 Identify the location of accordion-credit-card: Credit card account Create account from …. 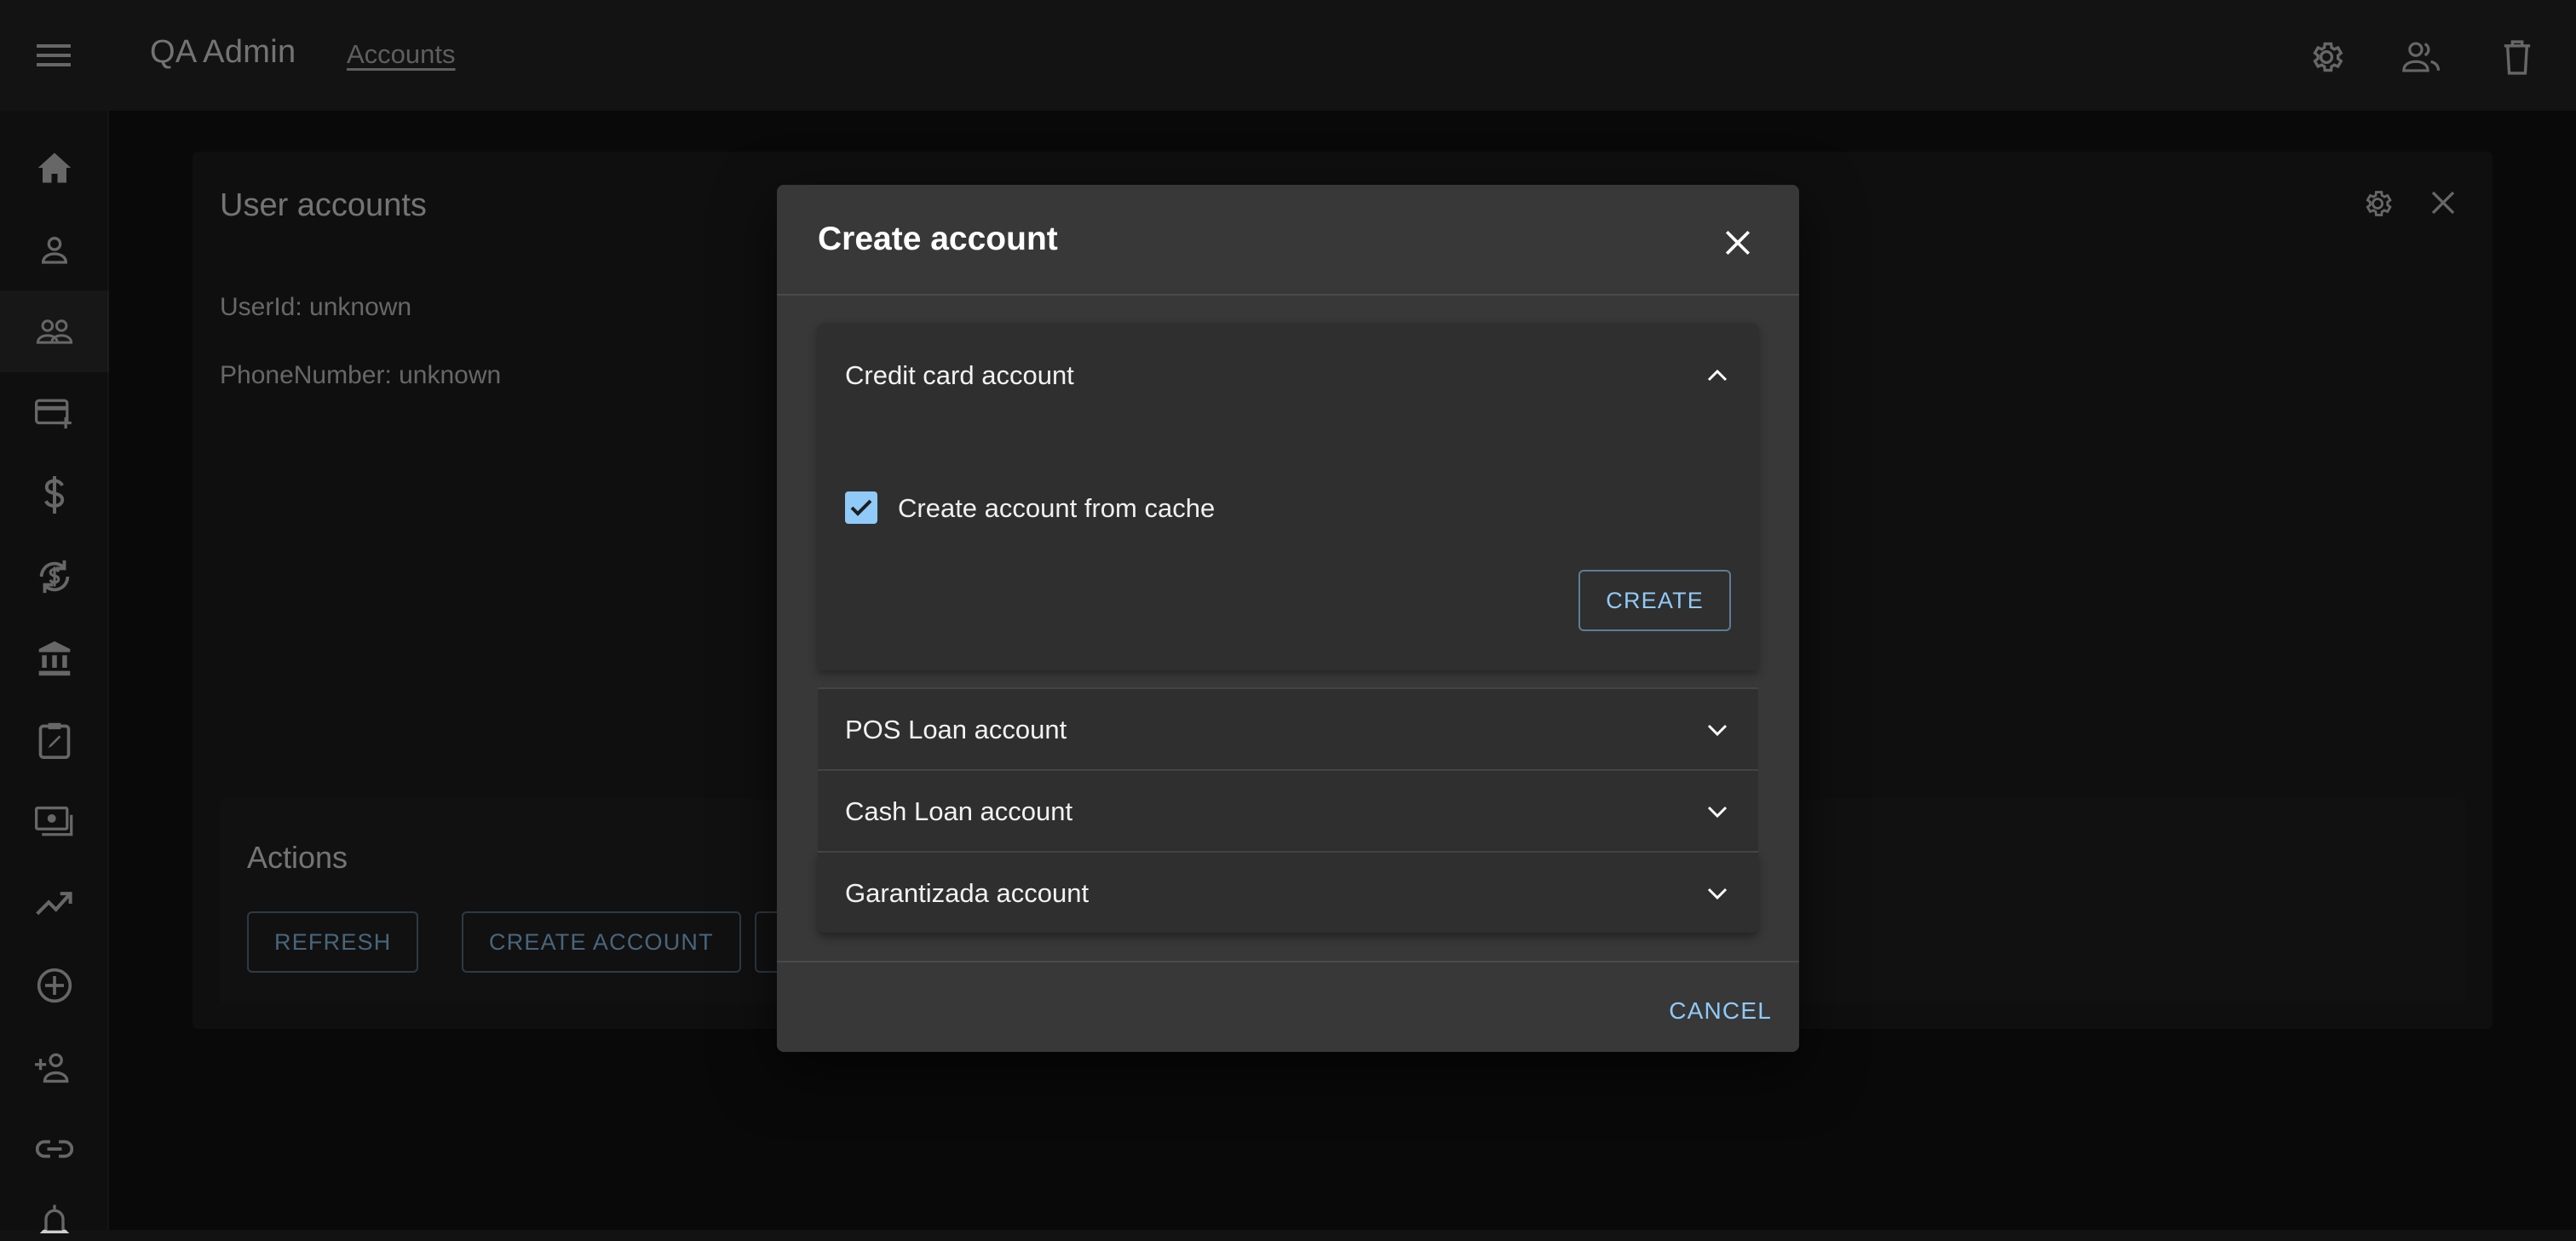
(1288, 496).